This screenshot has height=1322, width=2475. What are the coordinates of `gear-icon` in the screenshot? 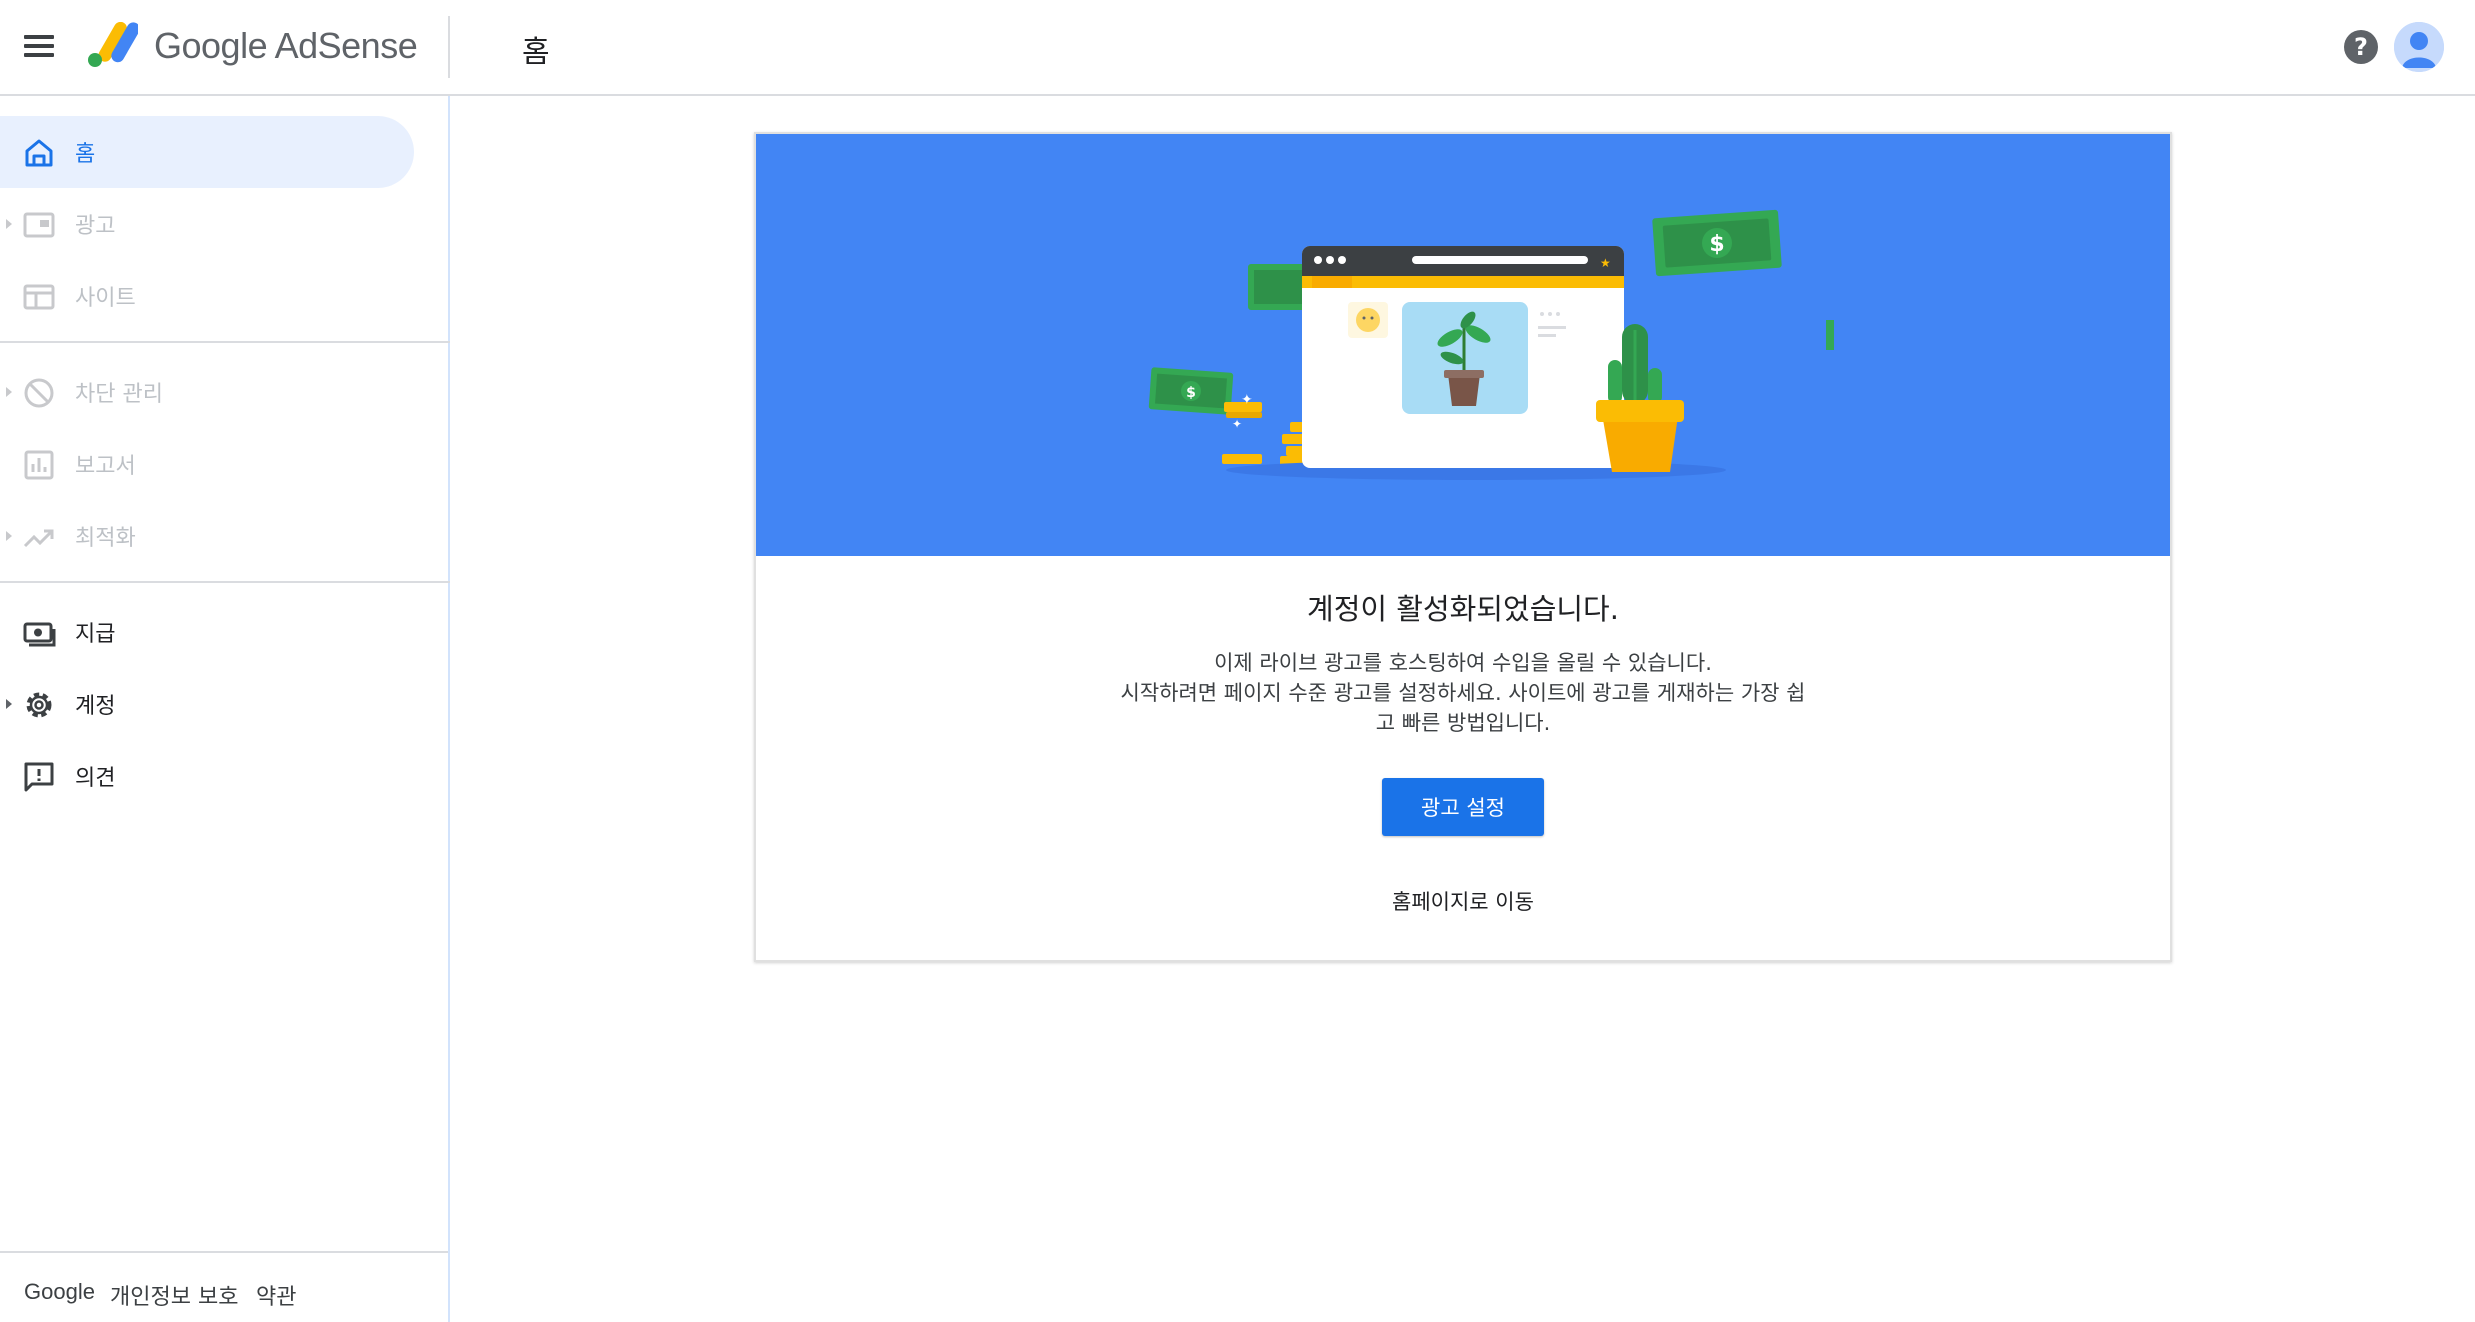 It's located at (39, 705).